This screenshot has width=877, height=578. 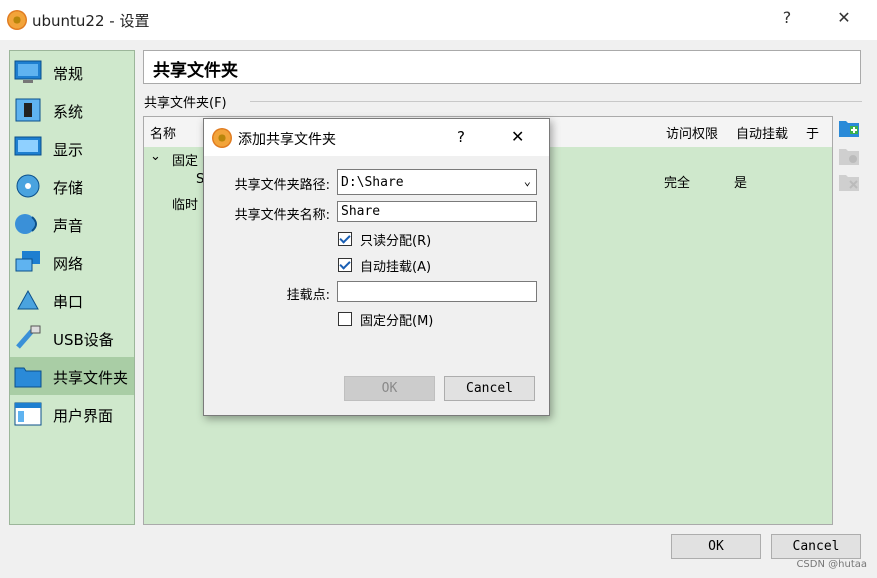 What do you see at coordinates (27, 261) in the screenshot?
I see `network-icon` at bounding box center [27, 261].